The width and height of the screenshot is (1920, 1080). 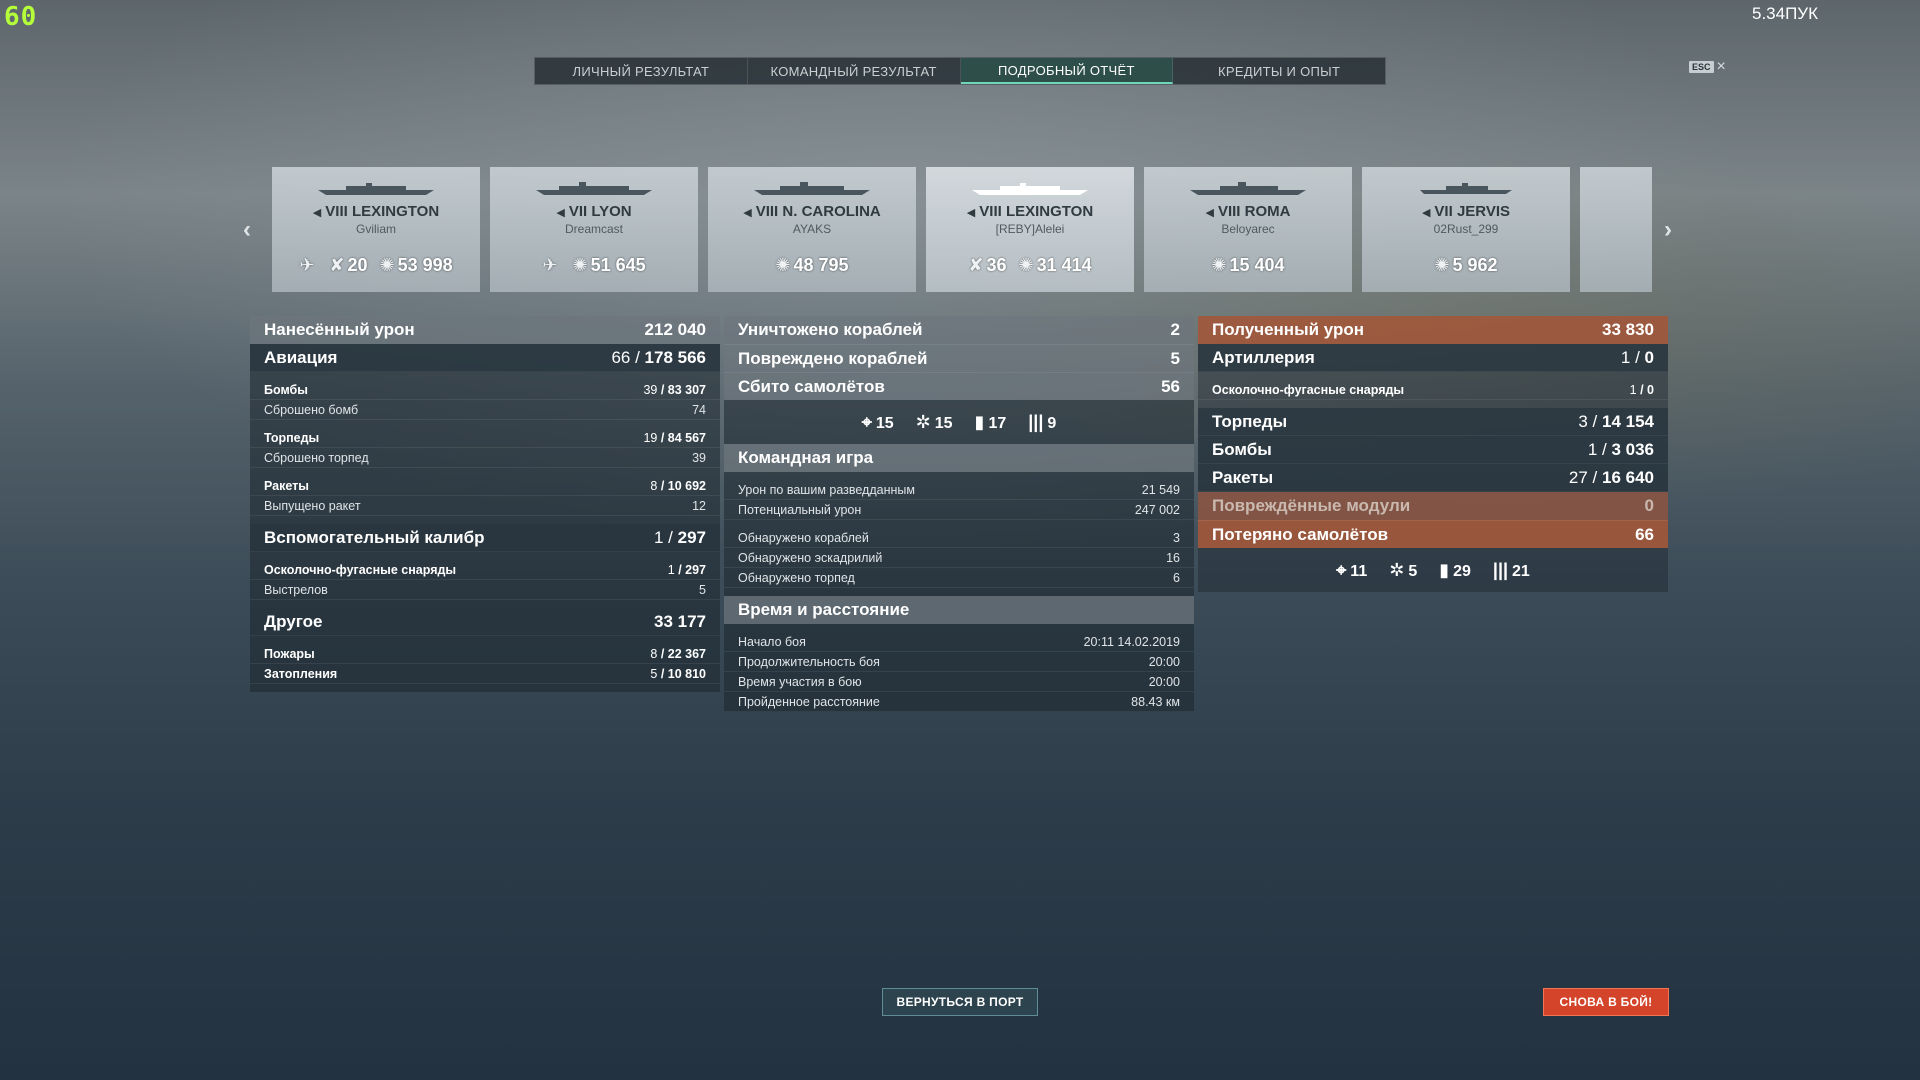 I want to click on torpedoes-dropped-row: Сброшено торпед 39, so click(x=485, y=458).